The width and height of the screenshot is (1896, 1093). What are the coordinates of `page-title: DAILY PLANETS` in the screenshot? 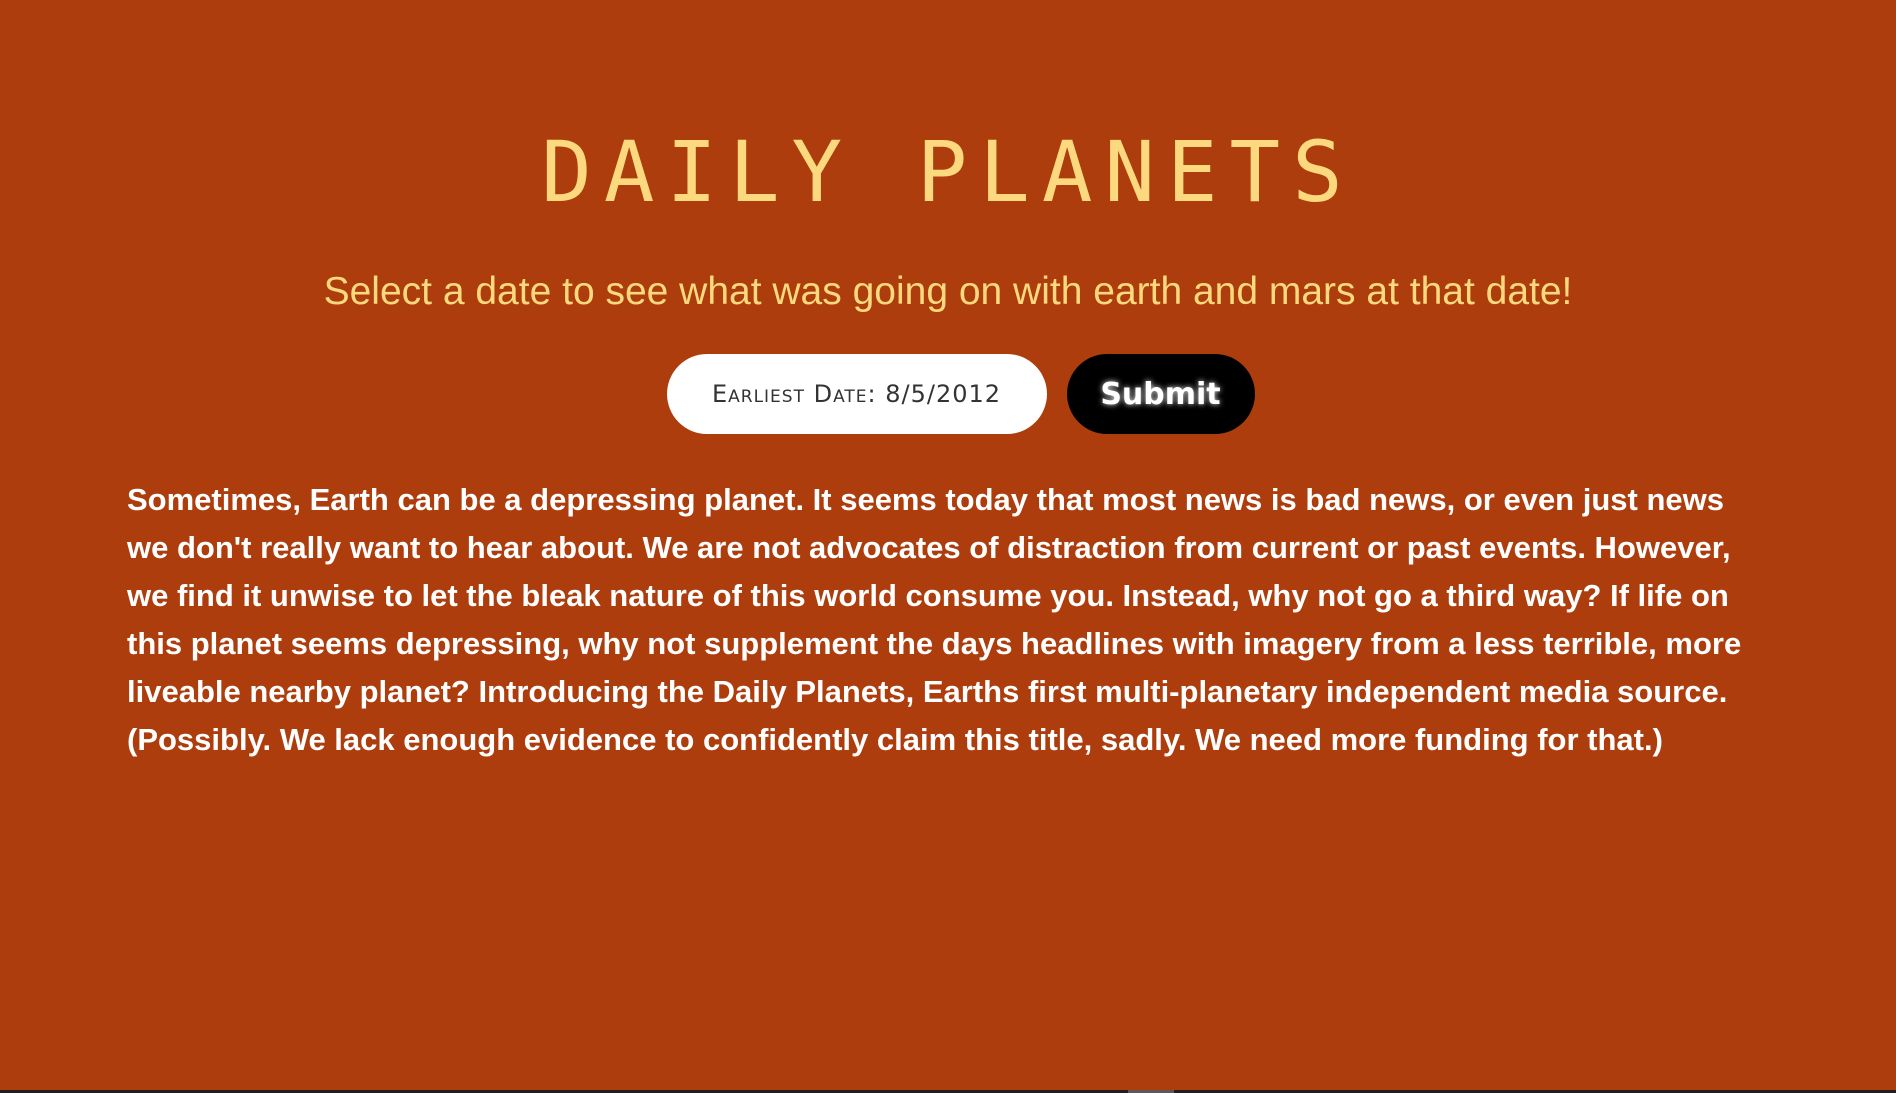 It's located at (948, 172).